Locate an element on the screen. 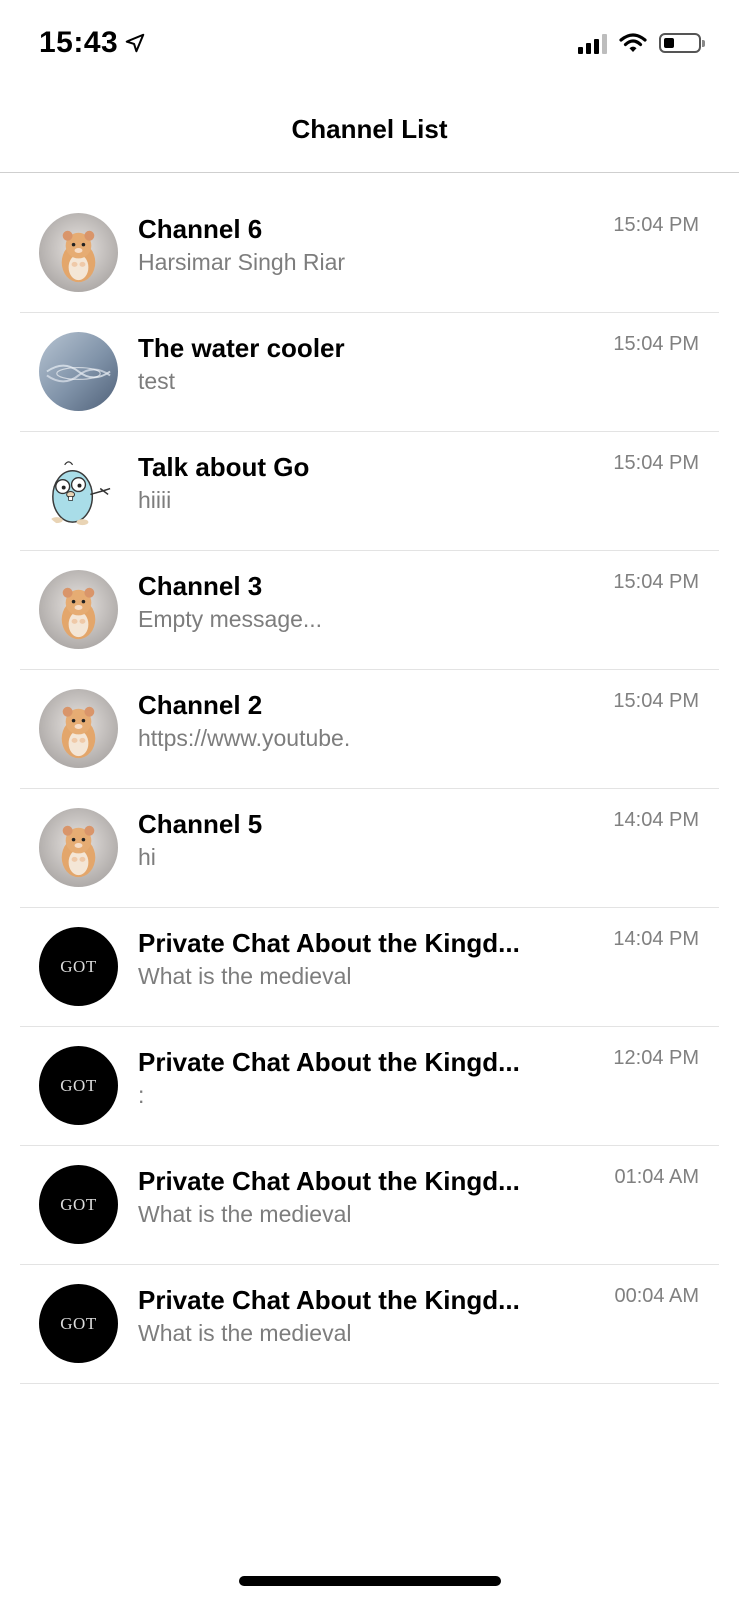  battery-icon is located at coordinates (682, 43).